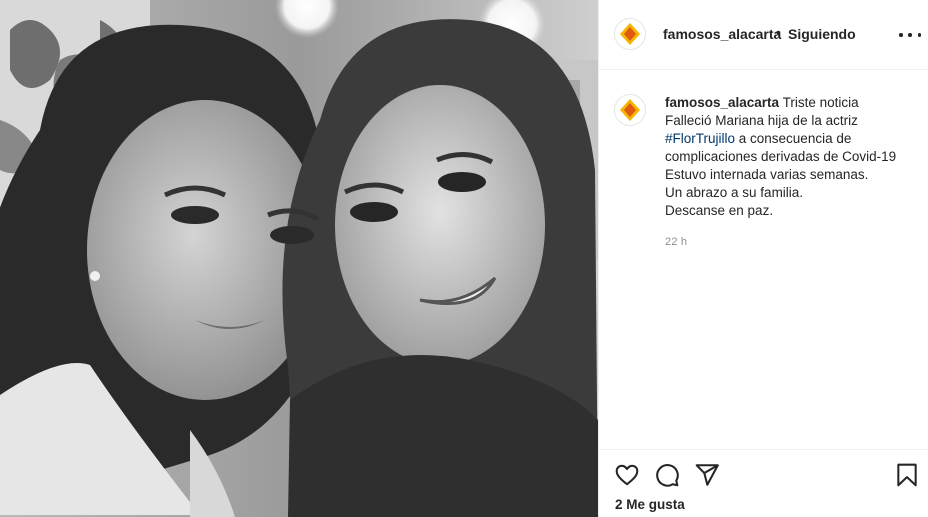 The image size is (928, 517). Describe the element at coordinates (761, 120) in the screenshot. I see `caption-line-2: Falleció Mariana hija de la actriz` at that location.